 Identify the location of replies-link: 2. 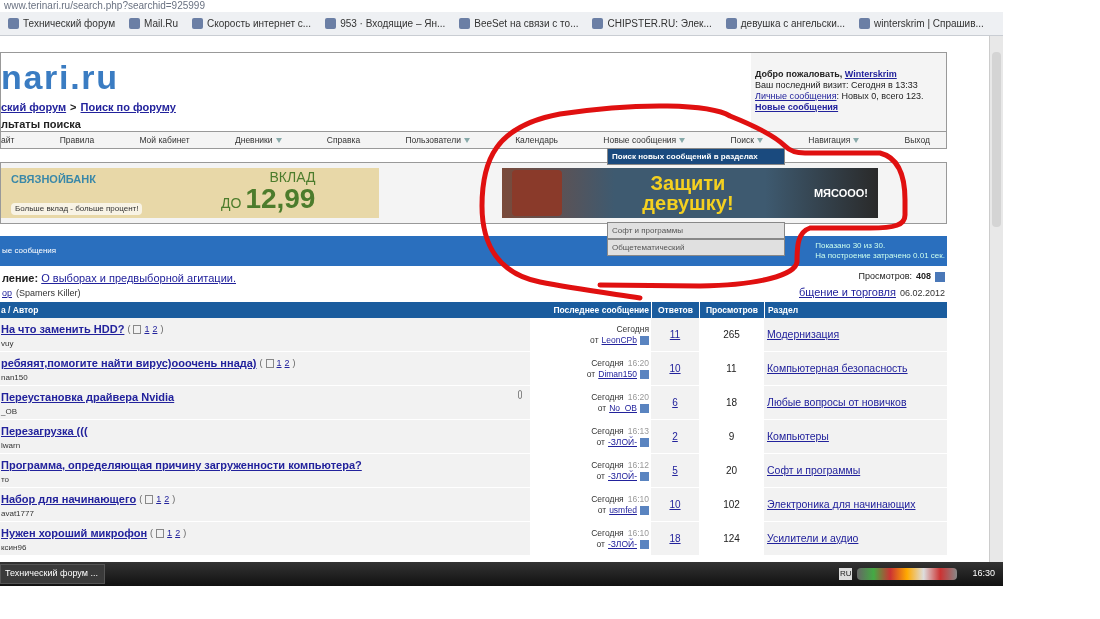
(675, 436).